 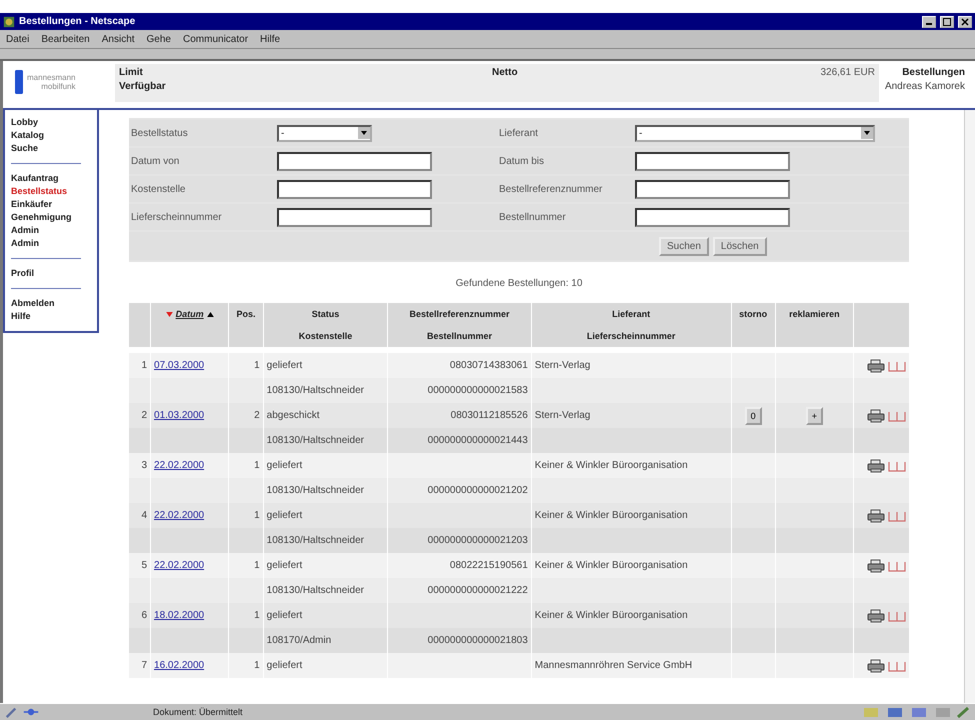 What do you see at coordinates (158, 189) in the screenshot?
I see `field-label: Kostenstelle` at bounding box center [158, 189].